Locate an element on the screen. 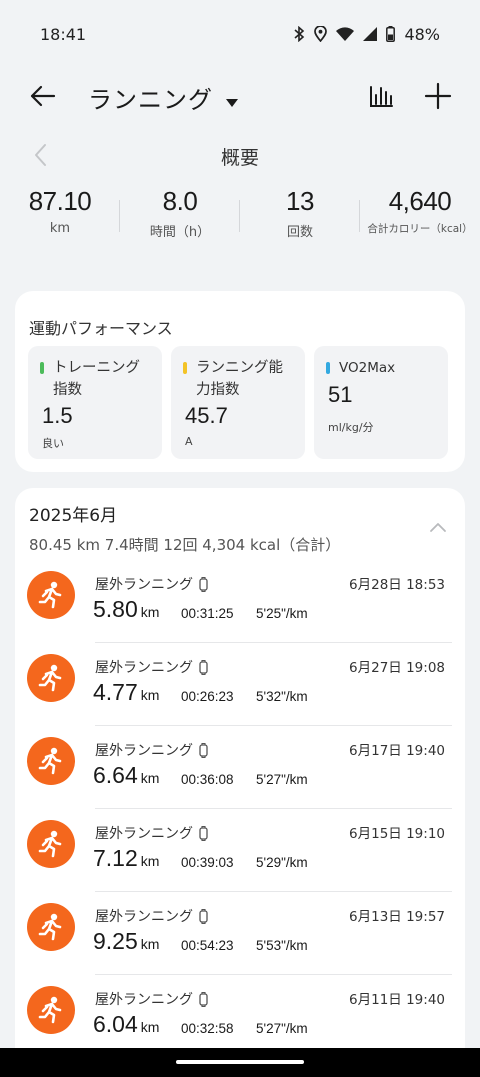  activity-distance: 9.25 km is located at coordinates (126, 941).